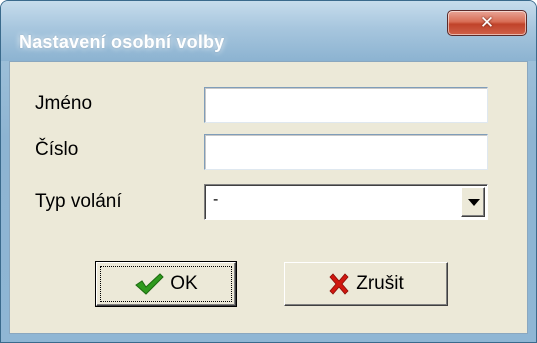 This screenshot has height=343, width=537. What do you see at coordinates (339, 284) in the screenshot?
I see `red-x-icon` at bounding box center [339, 284].